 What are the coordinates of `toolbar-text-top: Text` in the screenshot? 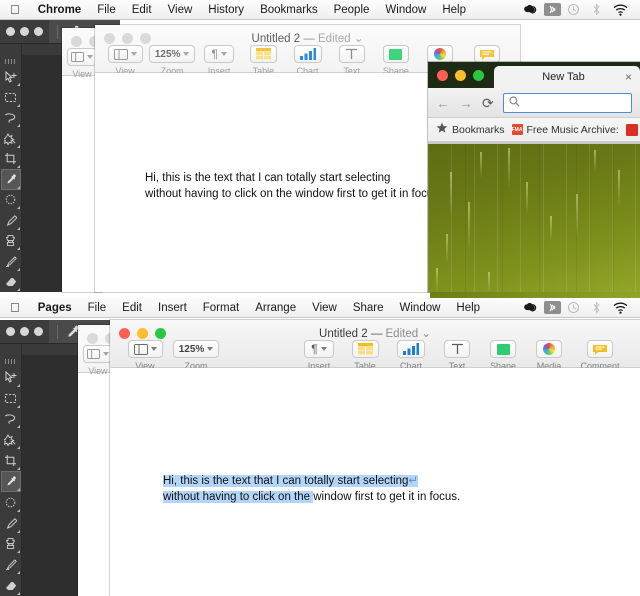 It's located at (352, 60).